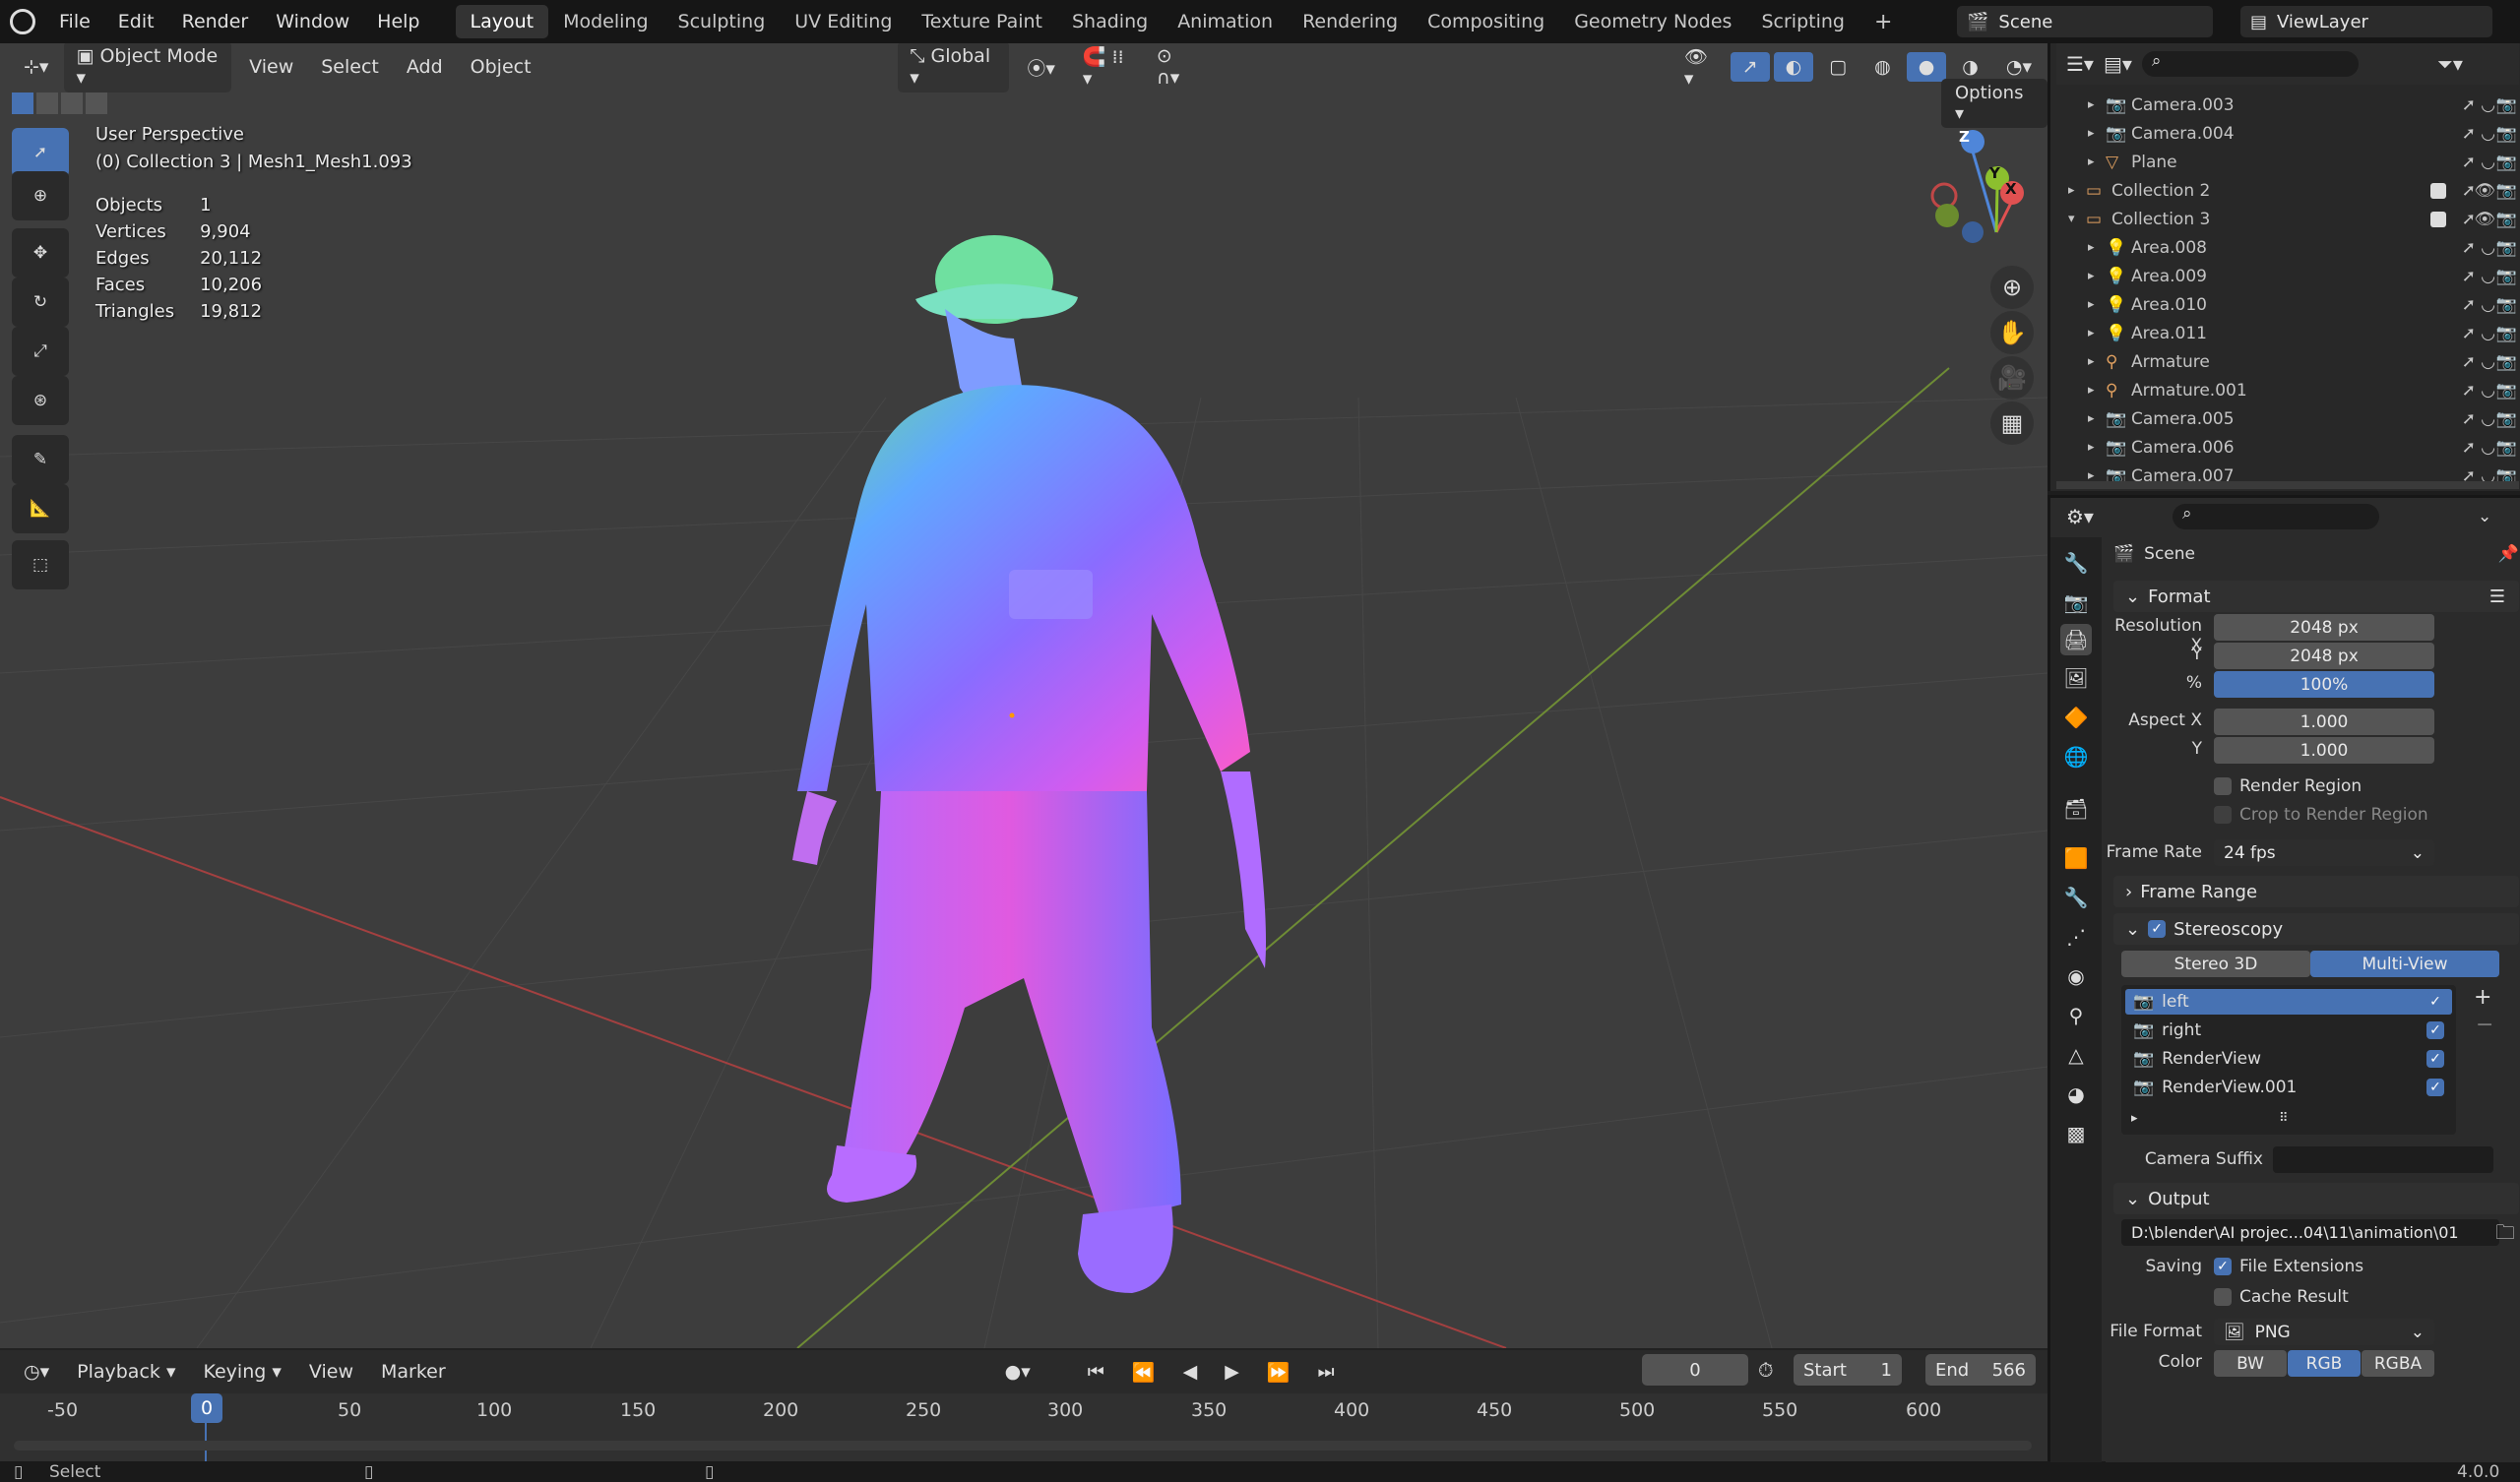 The height and width of the screenshot is (1482, 2520). Describe the element at coordinates (2484, 1025) in the screenshot. I see `remove-view-icon: −` at that location.